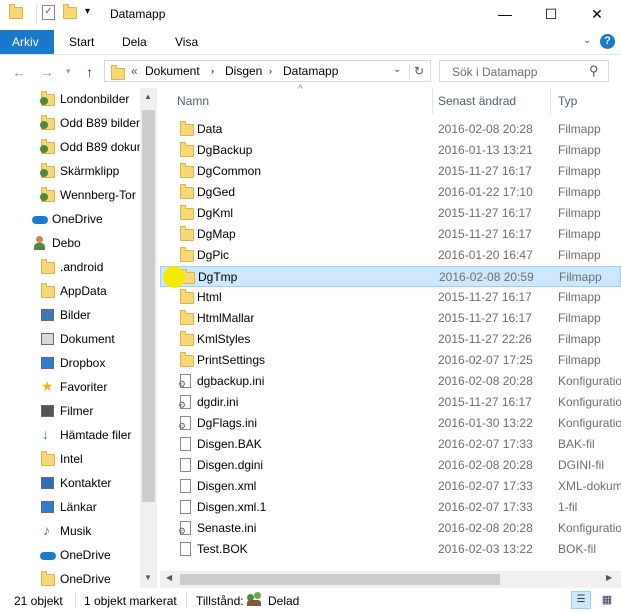 This screenshot has width=621, height=612. I want to click on tab-arkiv: Arkiv, so click(27, 42).